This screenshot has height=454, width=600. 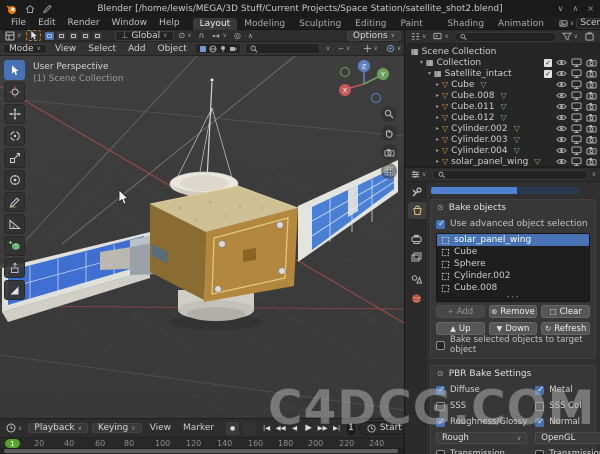 What do you see at coordinates (14, 428) in the screenshot?
I see `timeline-editor-button: ∨` at bounding box center [14, 428].